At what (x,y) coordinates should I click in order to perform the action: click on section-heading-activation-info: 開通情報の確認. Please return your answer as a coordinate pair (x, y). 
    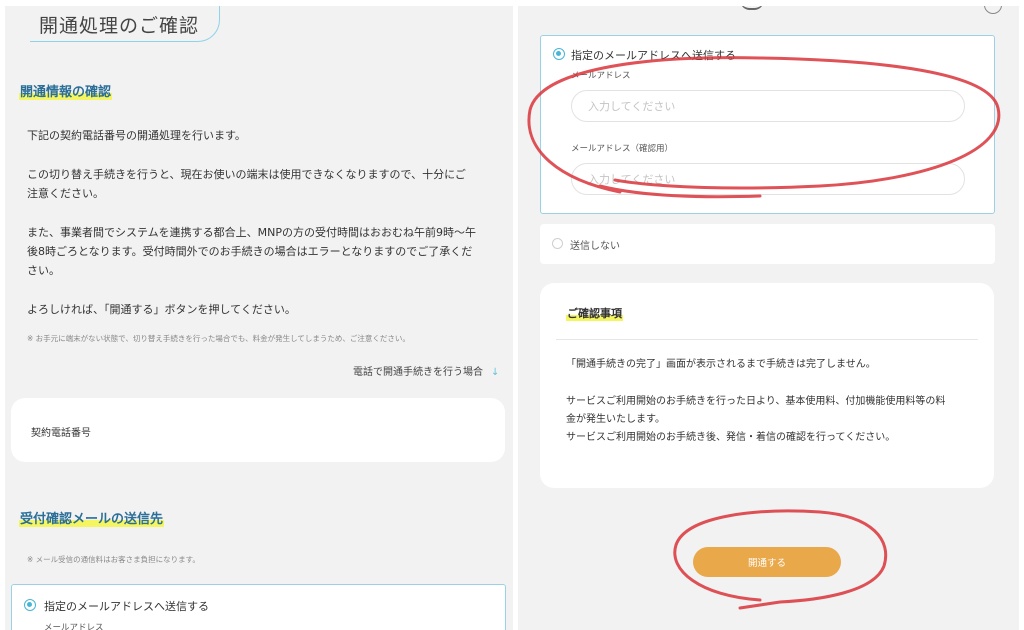
    Looking at the image, I should click on (66, 90).